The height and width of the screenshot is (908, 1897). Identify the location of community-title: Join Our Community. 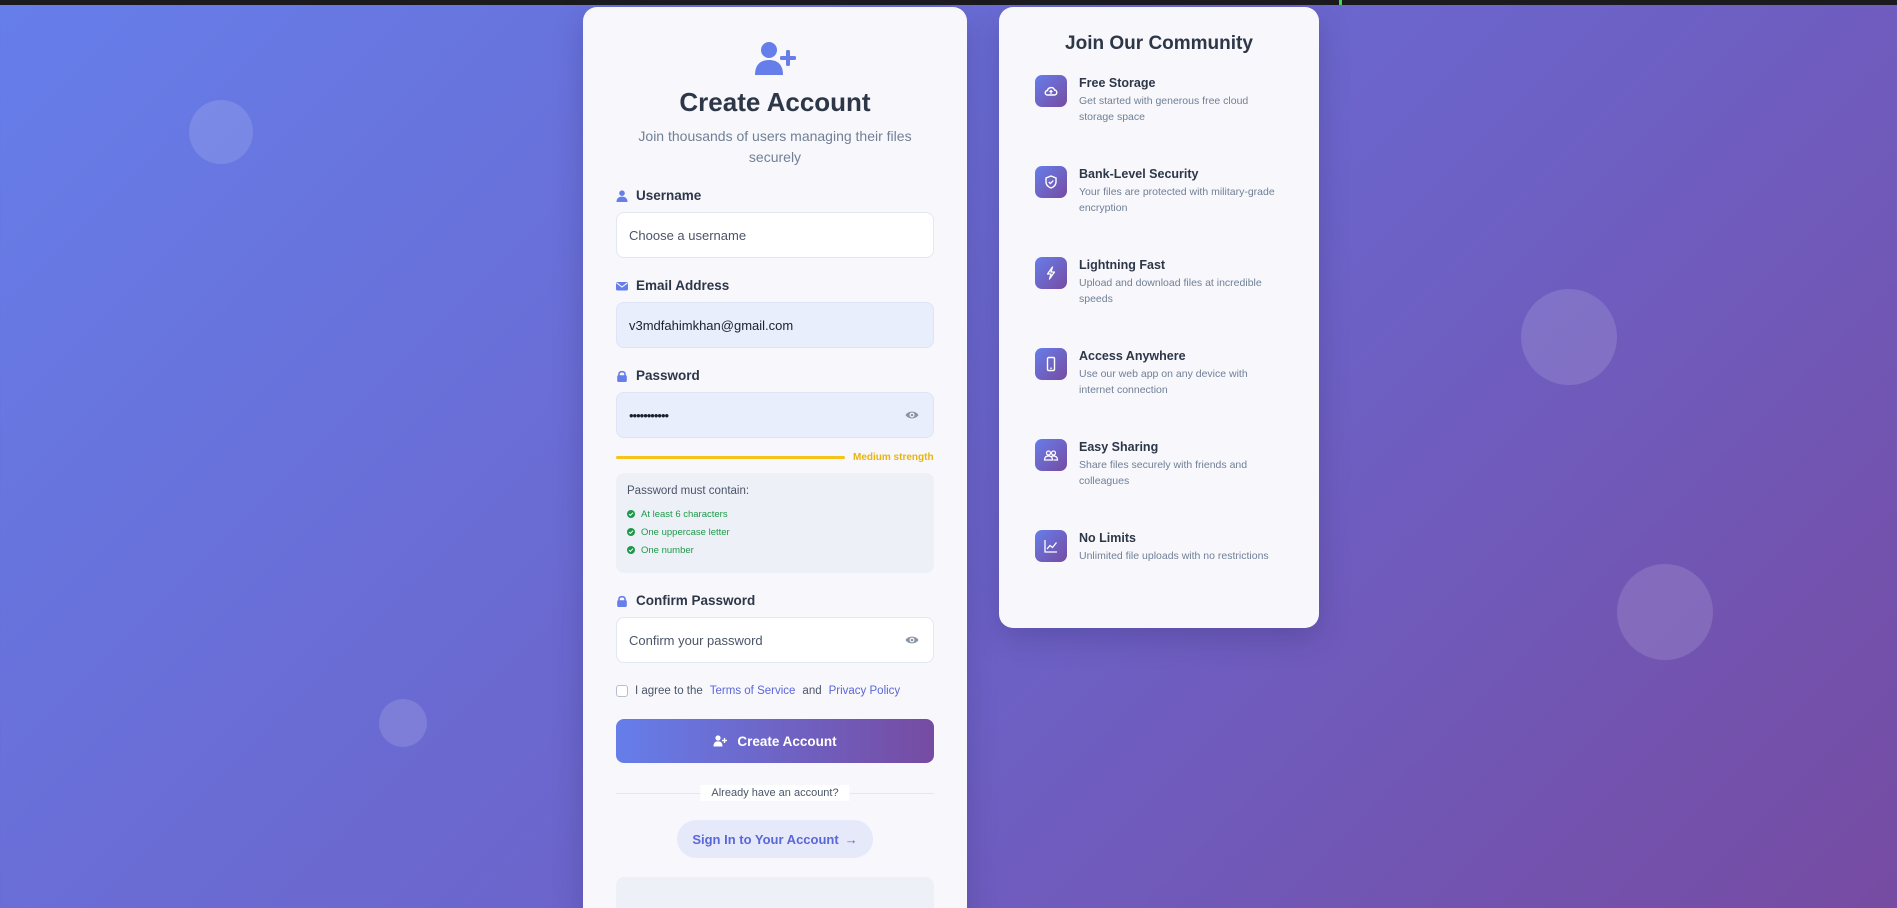
(1159, 43).